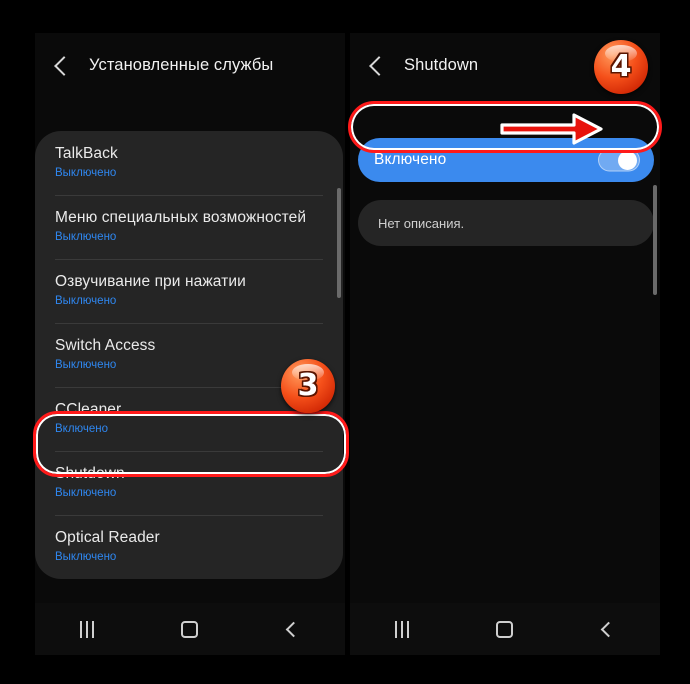 This screenshot has width=690, height=684. What do you see at coordinates (551, 129) in the screenshot?
I see `right-arrow-icon` at bounding box center [551, 129].